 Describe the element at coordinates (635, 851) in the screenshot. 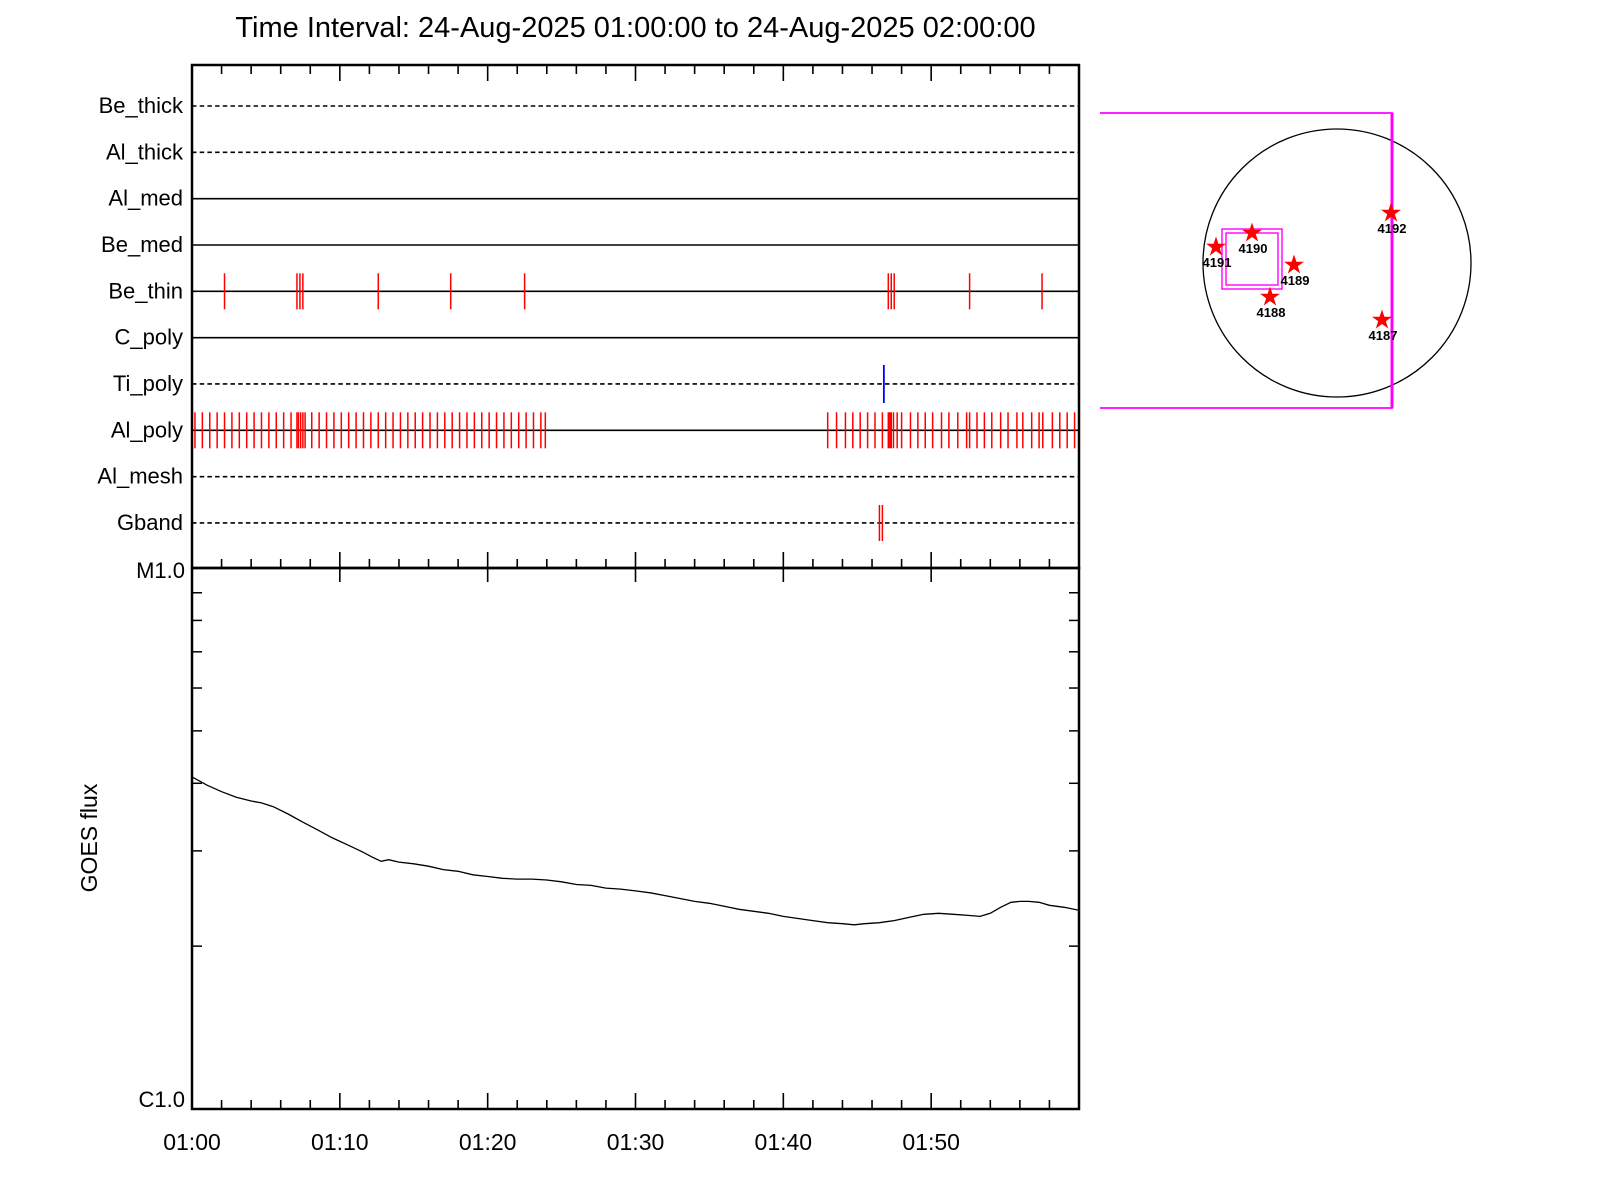

I see `goes-flux-curve` at that location.